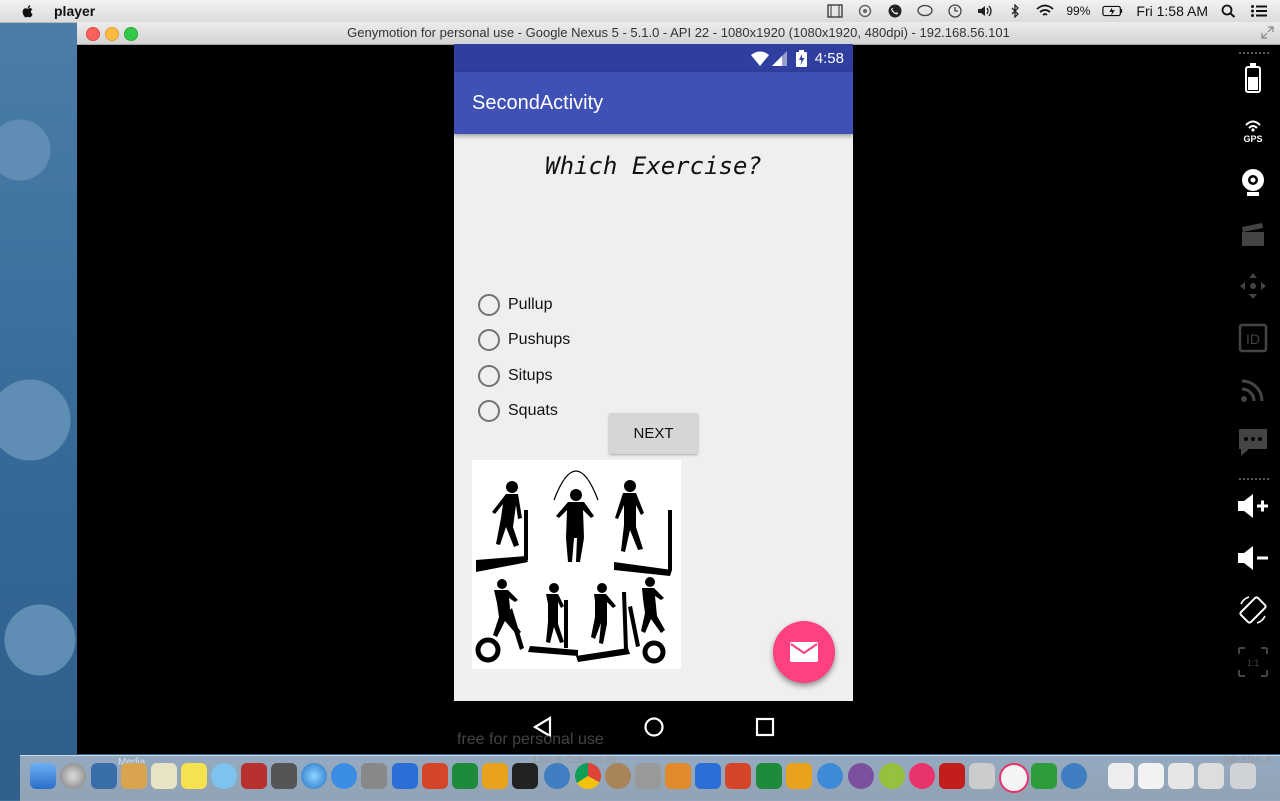  I want to click on unknown-app-icon, so click(648, 776).